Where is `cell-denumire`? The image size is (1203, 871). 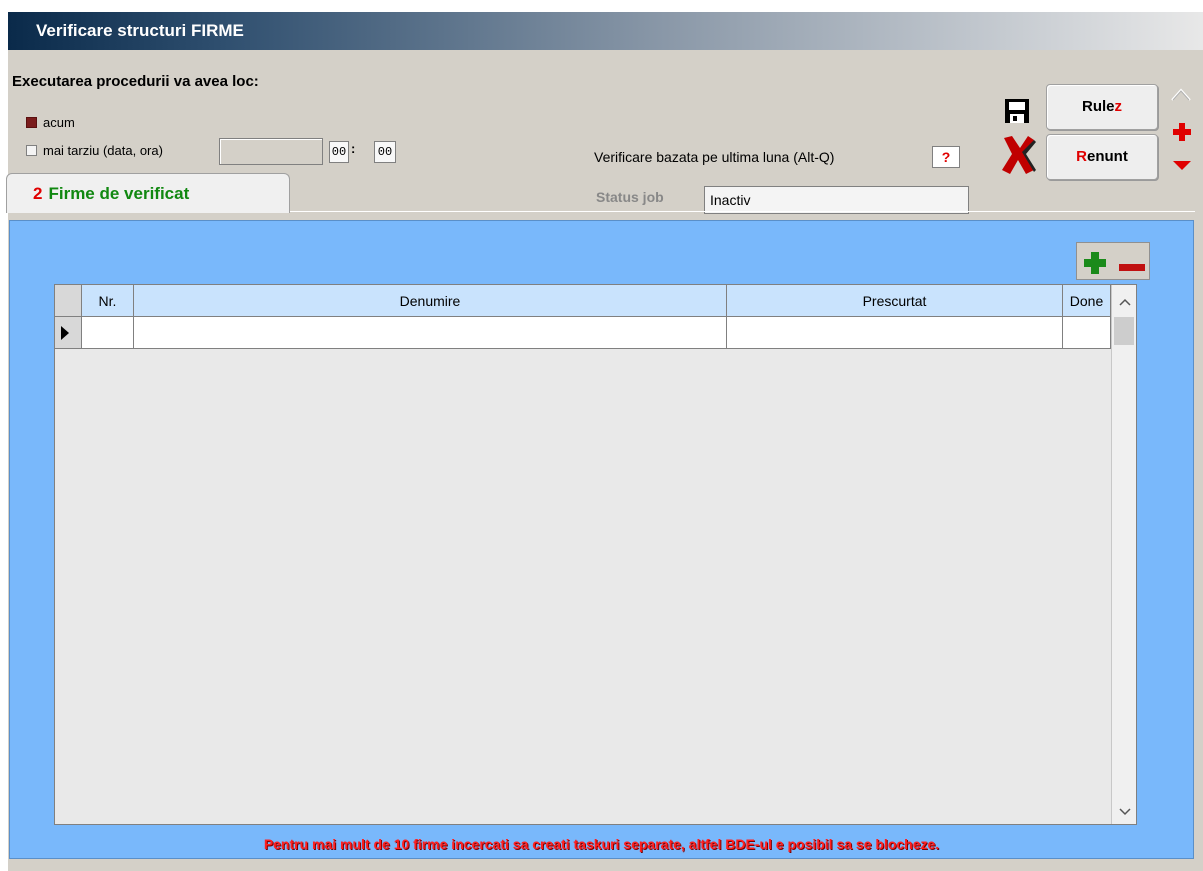 cell-denumire is located at coordinates (430, 333).